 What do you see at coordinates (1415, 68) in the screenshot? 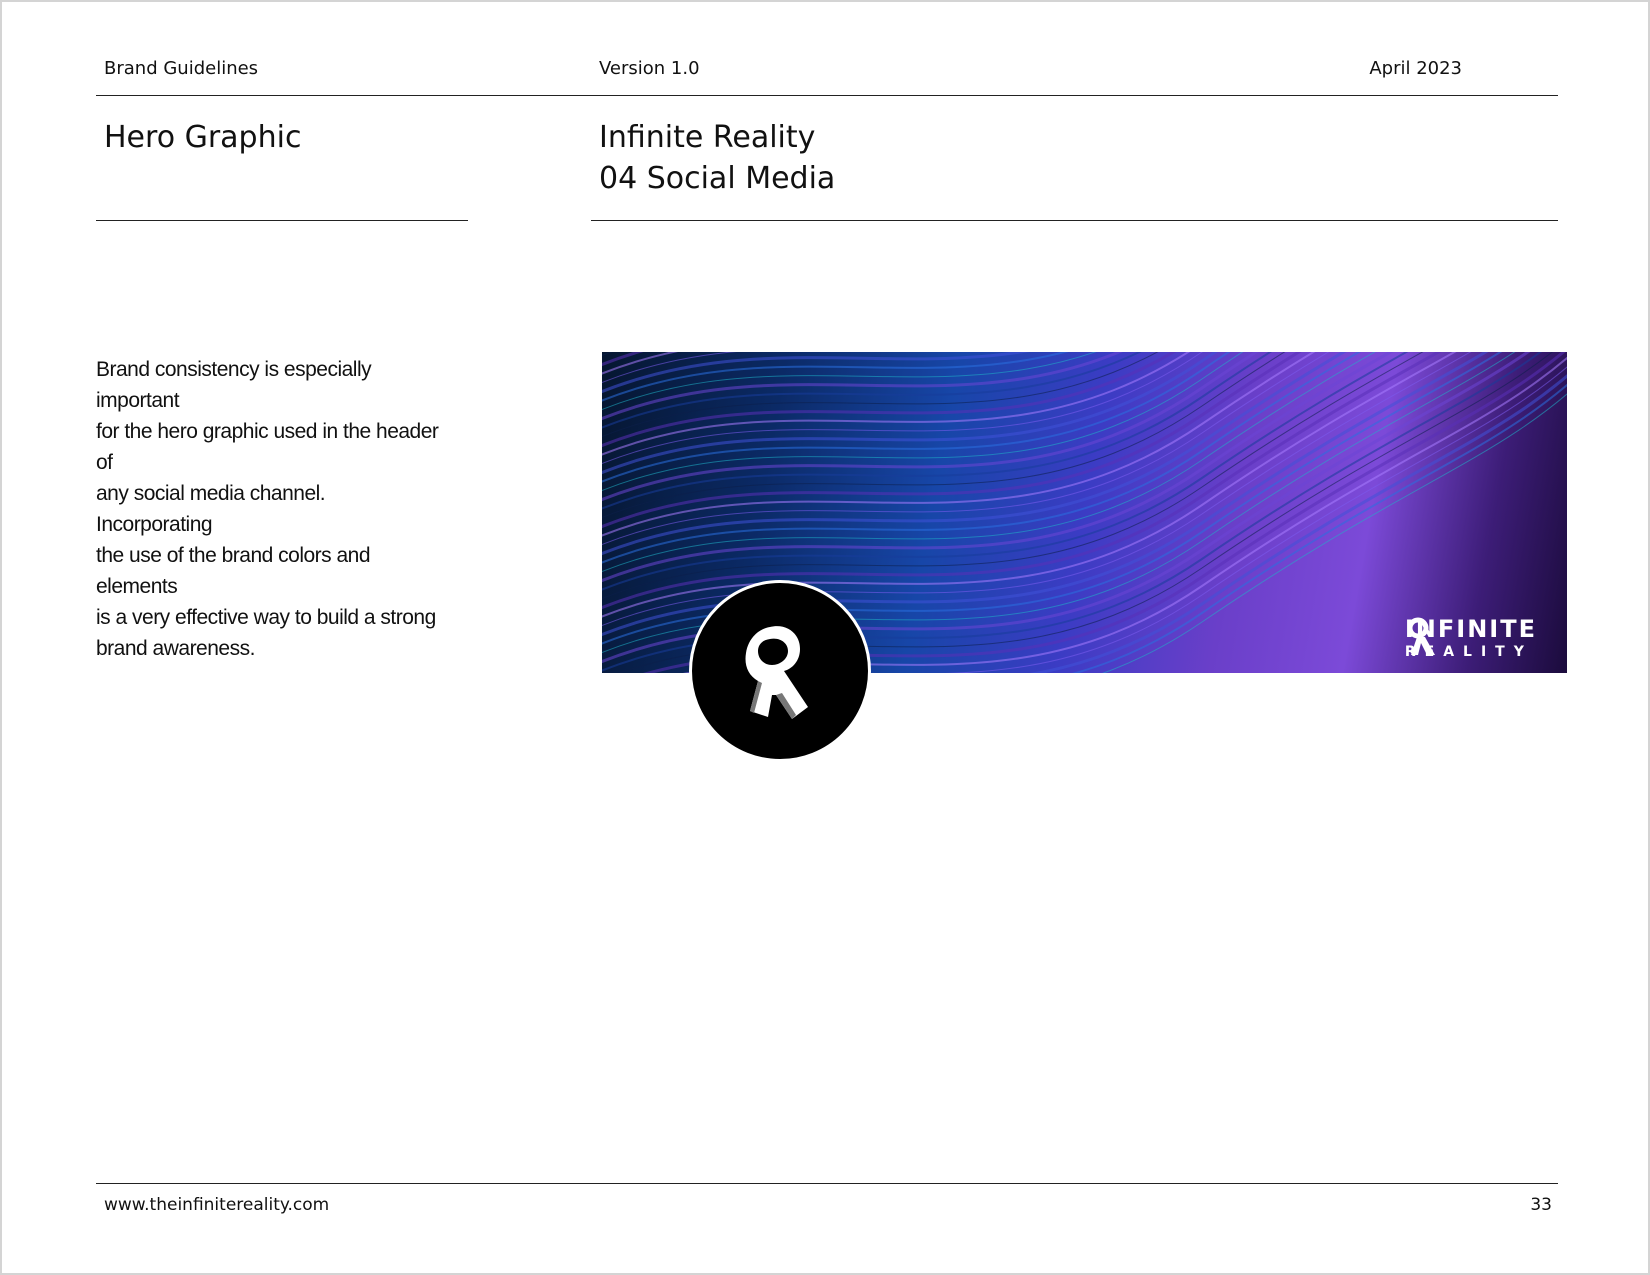
I see `header-date: April 2023` at bounding box center [1415, 68].